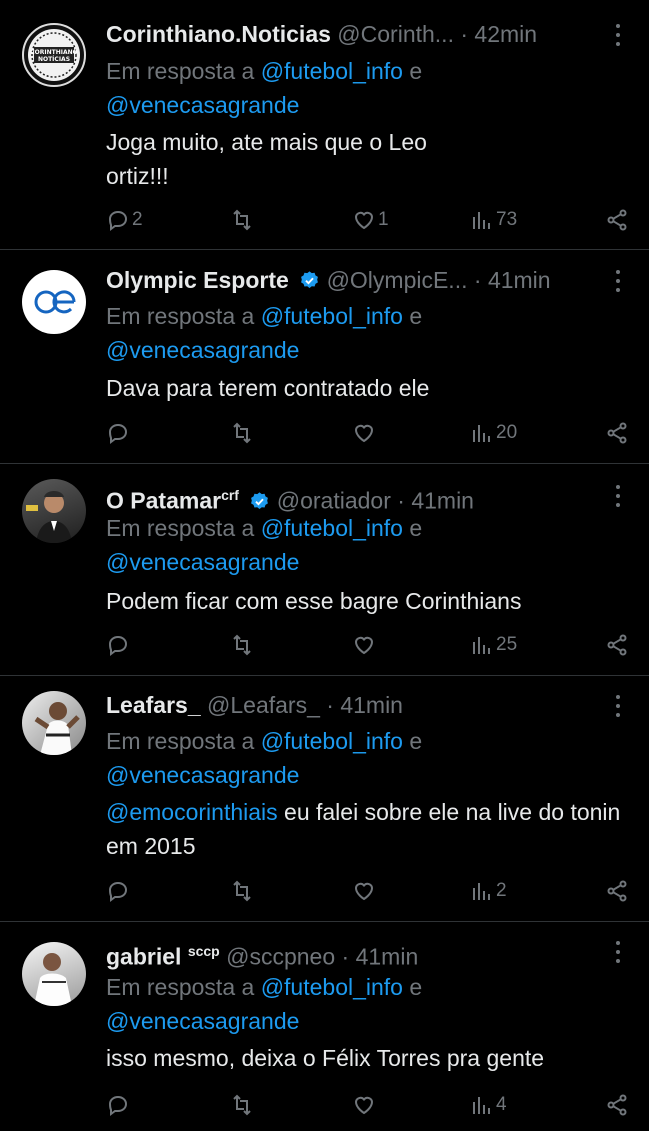  What do you see at coordinates (334, 501) in the screenshot?
I see `user-handle: @oratiador` at bounding box center [334, 501].